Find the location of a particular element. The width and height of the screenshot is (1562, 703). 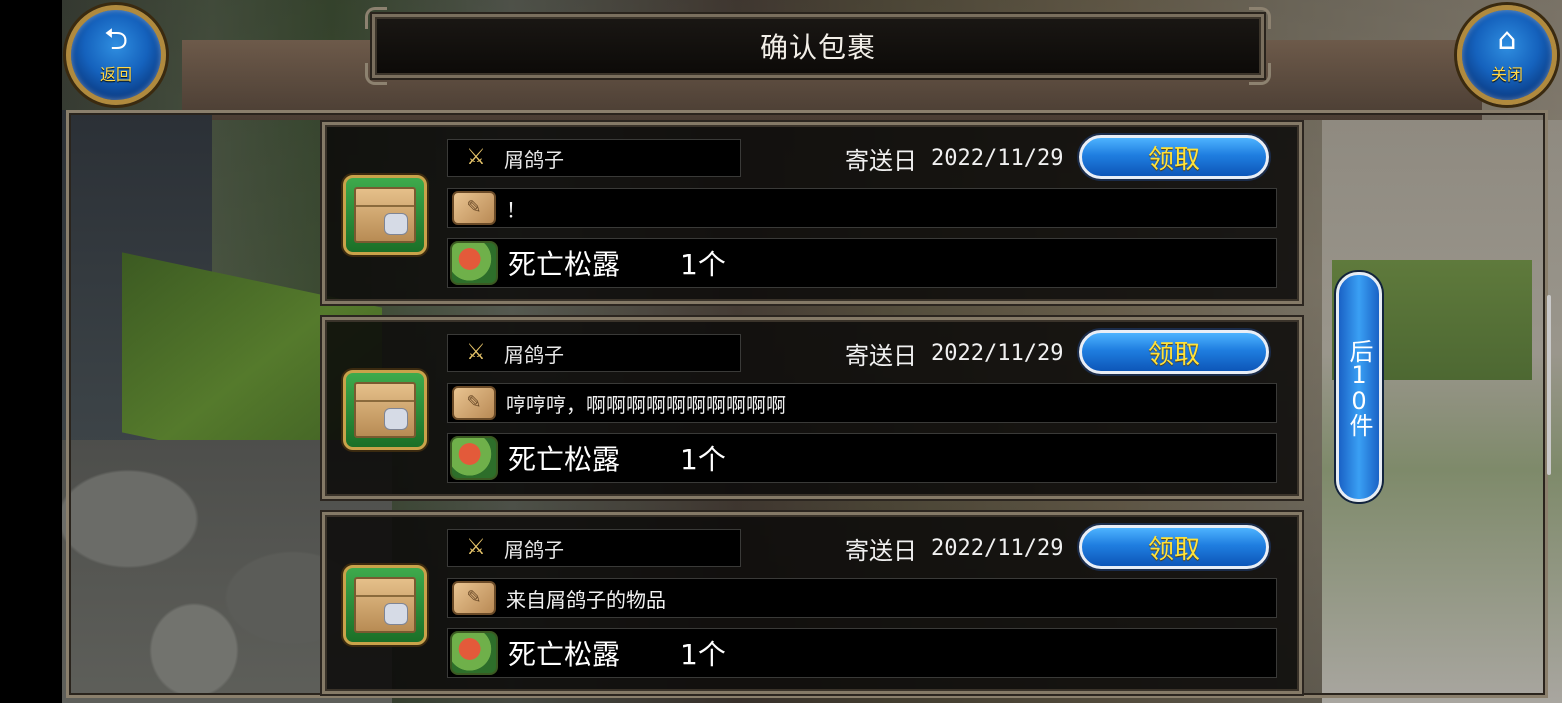

close-button: ⌂ 关闭 is located at coordinates (1507, 55).